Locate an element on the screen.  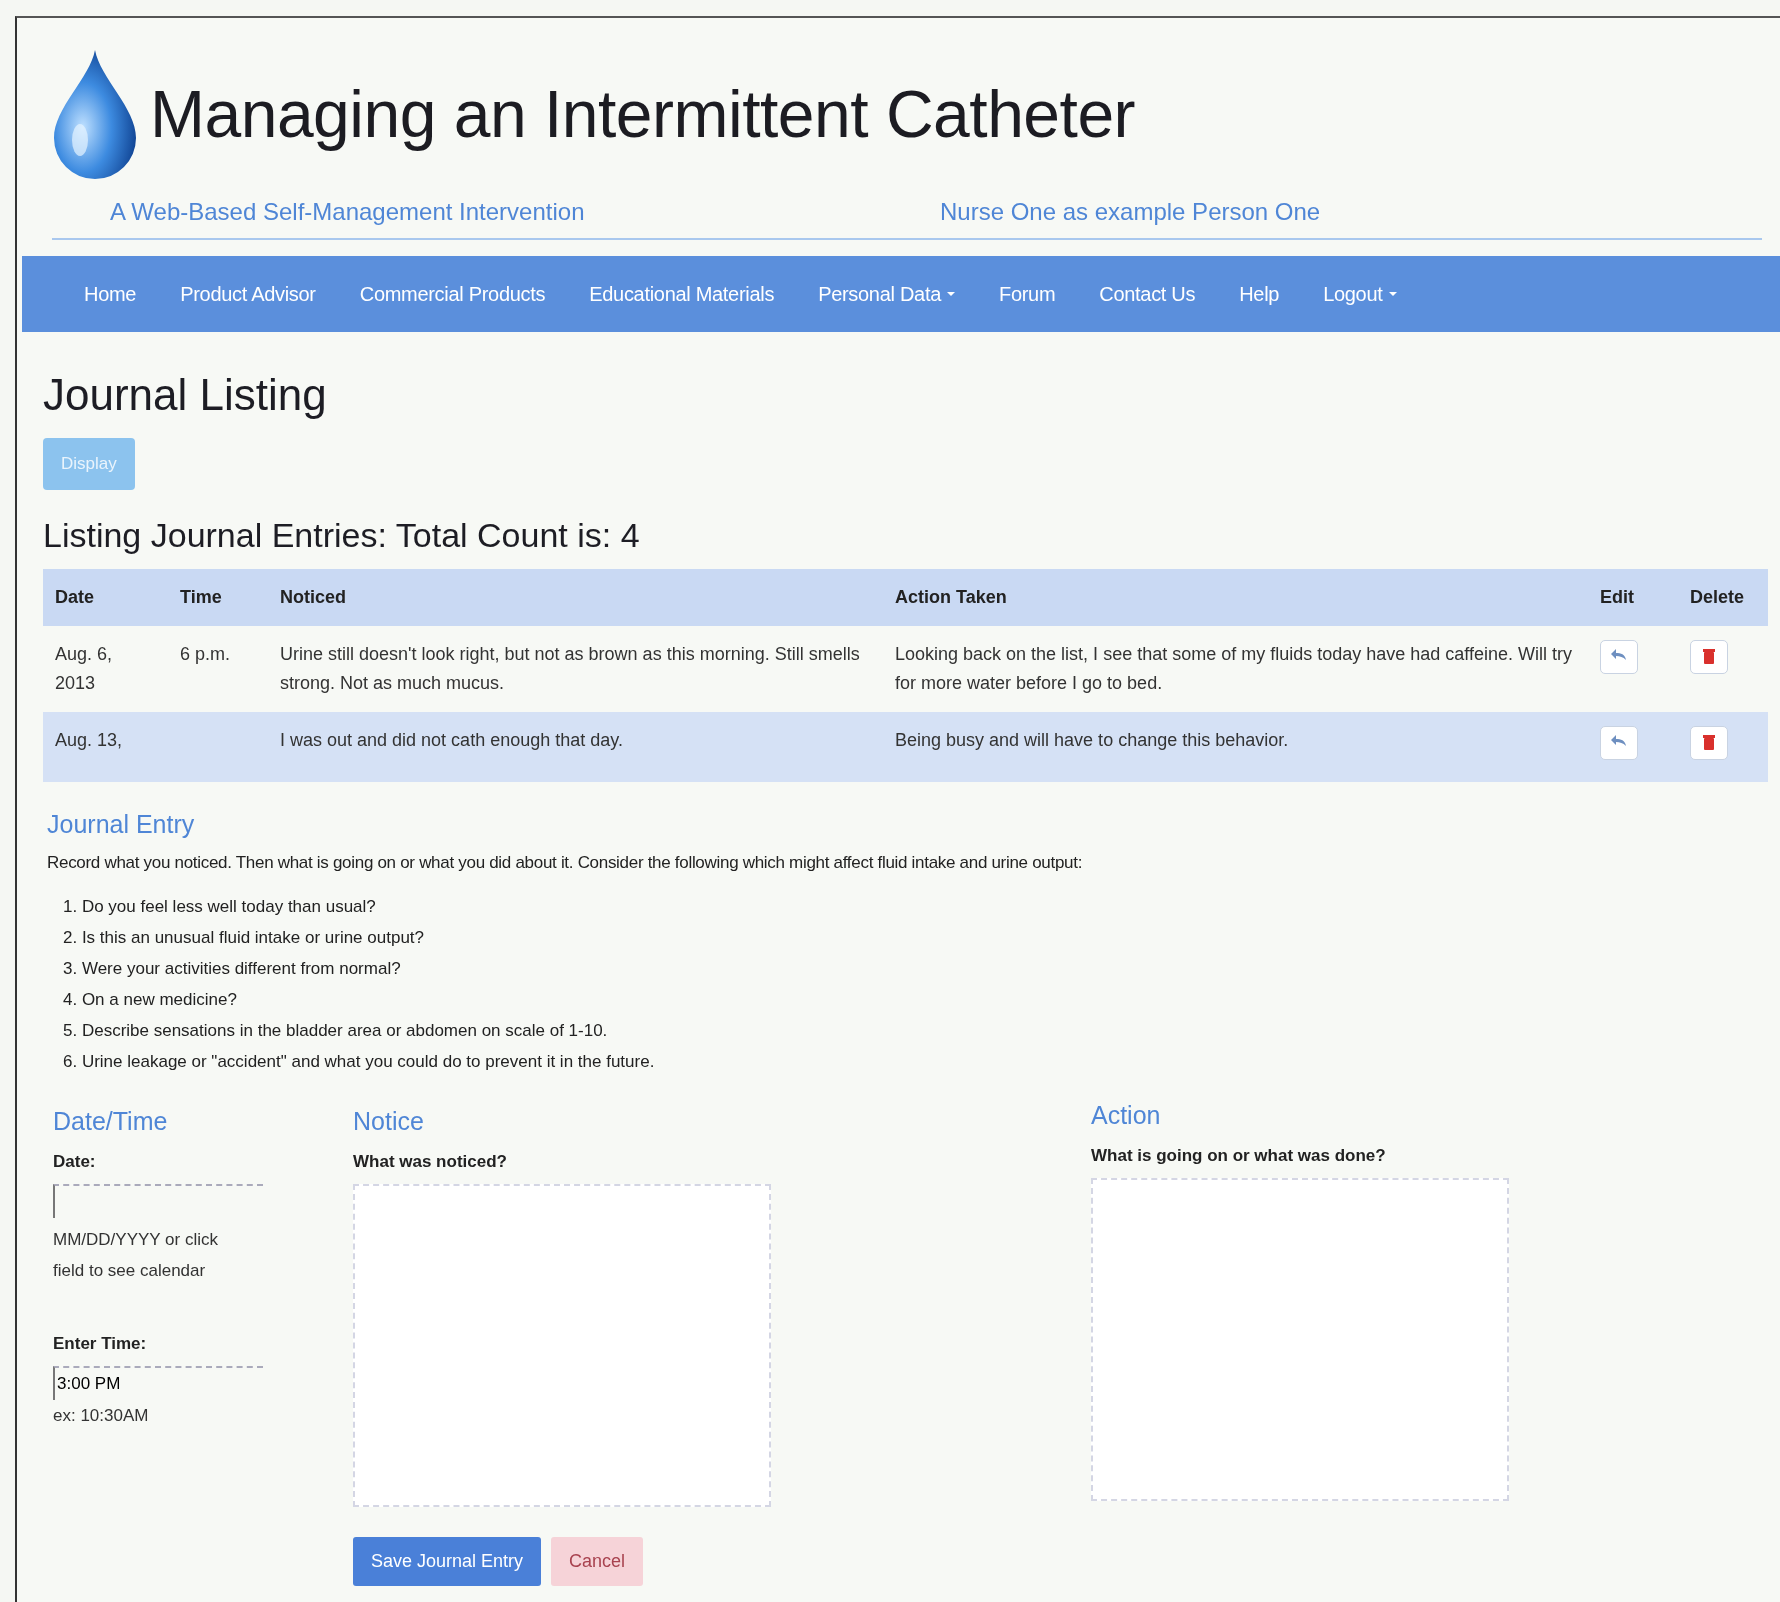
question-item: 3. Were your activities different from normal? is located at coordinates (232, 969).